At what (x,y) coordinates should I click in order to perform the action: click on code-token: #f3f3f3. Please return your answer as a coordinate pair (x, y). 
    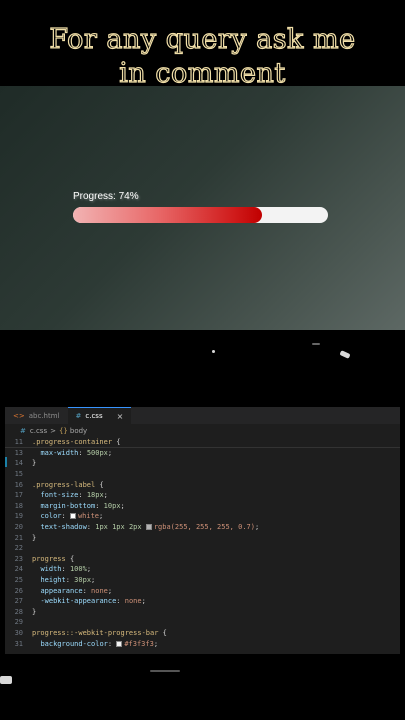
    Looking at the image, I should click on (139, 643).